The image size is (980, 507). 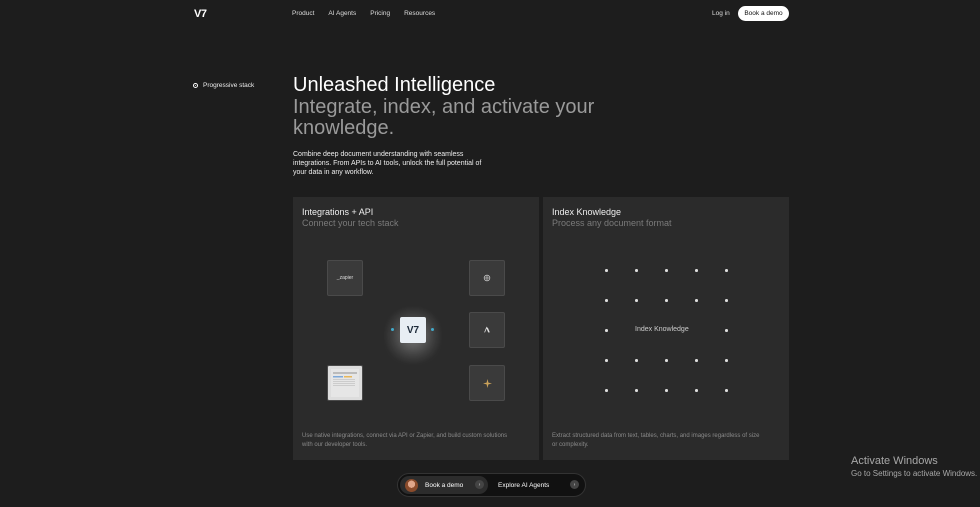 What do you see at coordinates (763, 13) in the screenshot?
I see `book-demo-button: Book a demo` at bounding box center [763, 13].